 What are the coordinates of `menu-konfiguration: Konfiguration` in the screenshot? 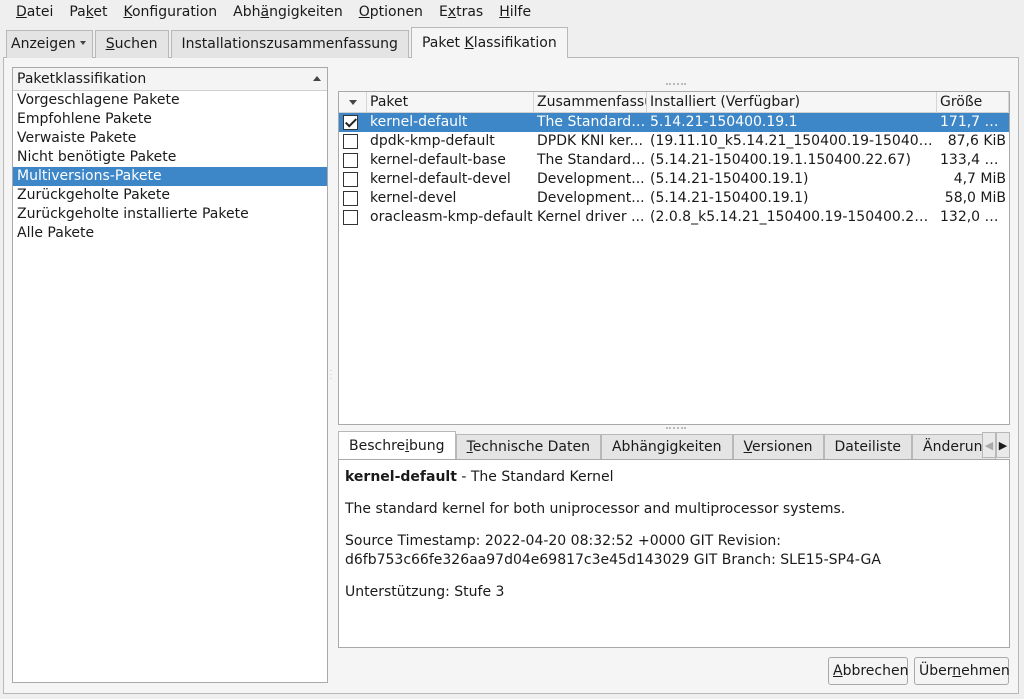 It's located at (170, 12).